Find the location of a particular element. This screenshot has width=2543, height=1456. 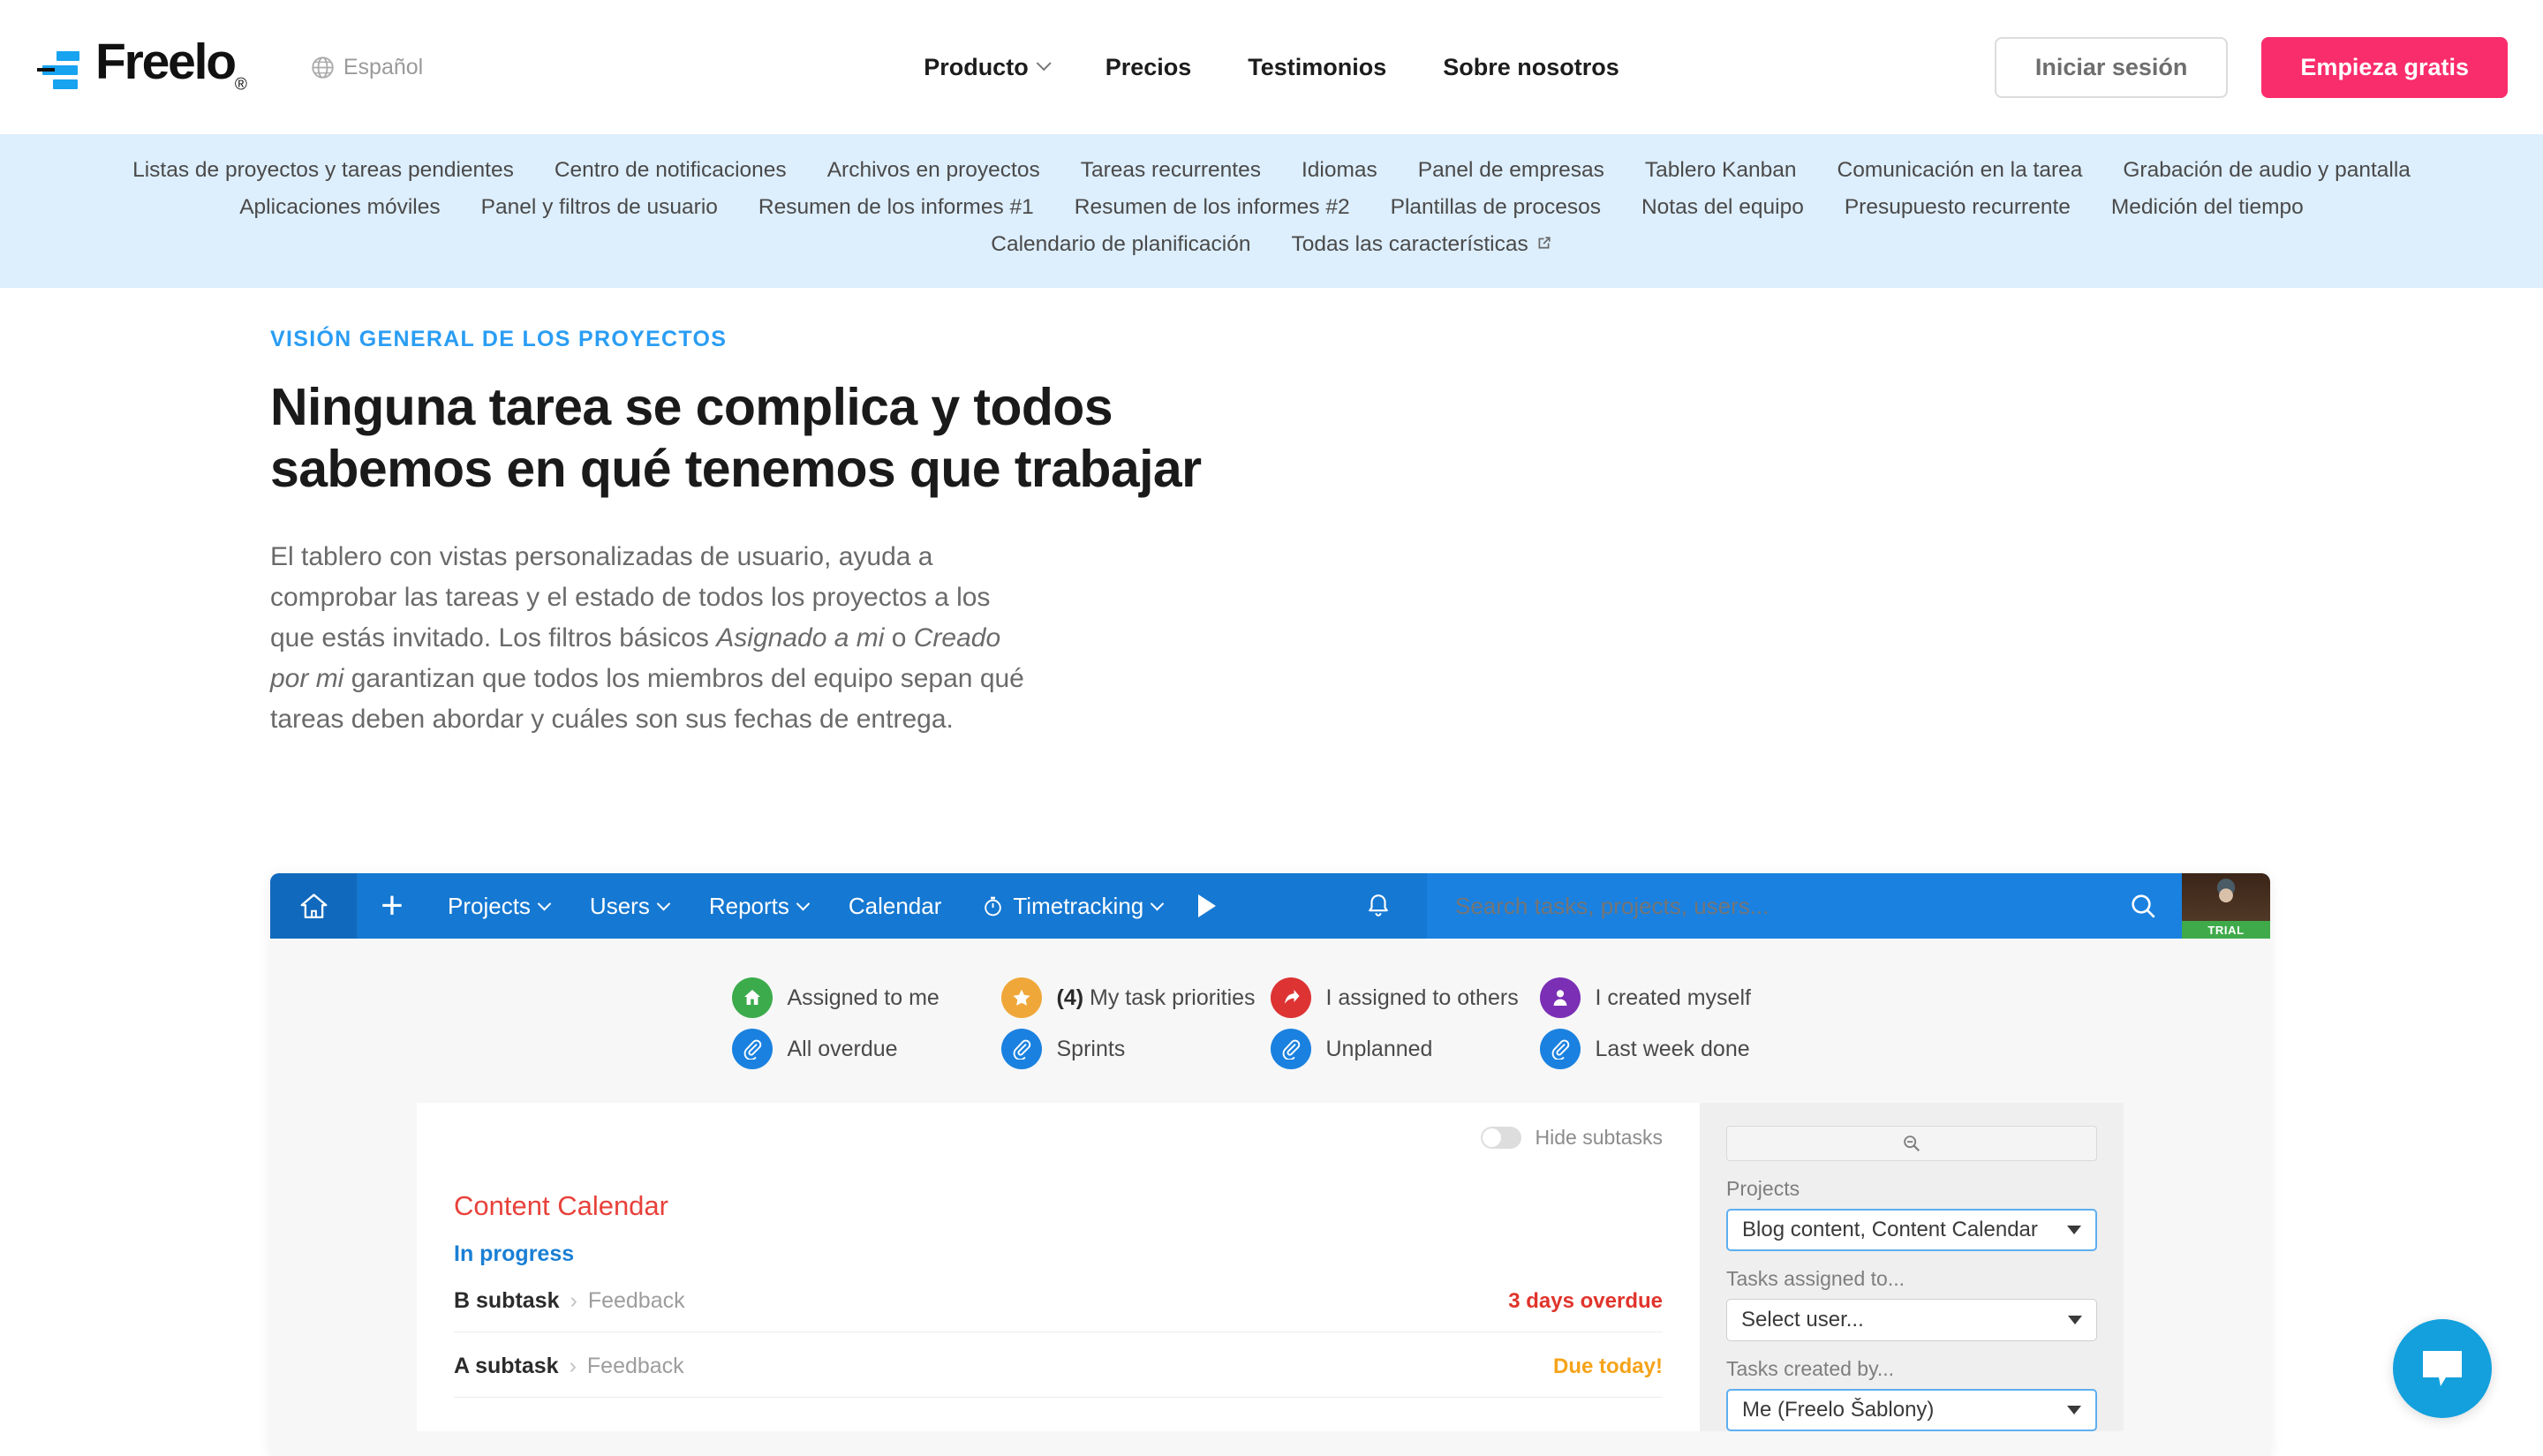

filter-select-projects: Blog content, Content Calendar is located at coordinates (1912, 1230).